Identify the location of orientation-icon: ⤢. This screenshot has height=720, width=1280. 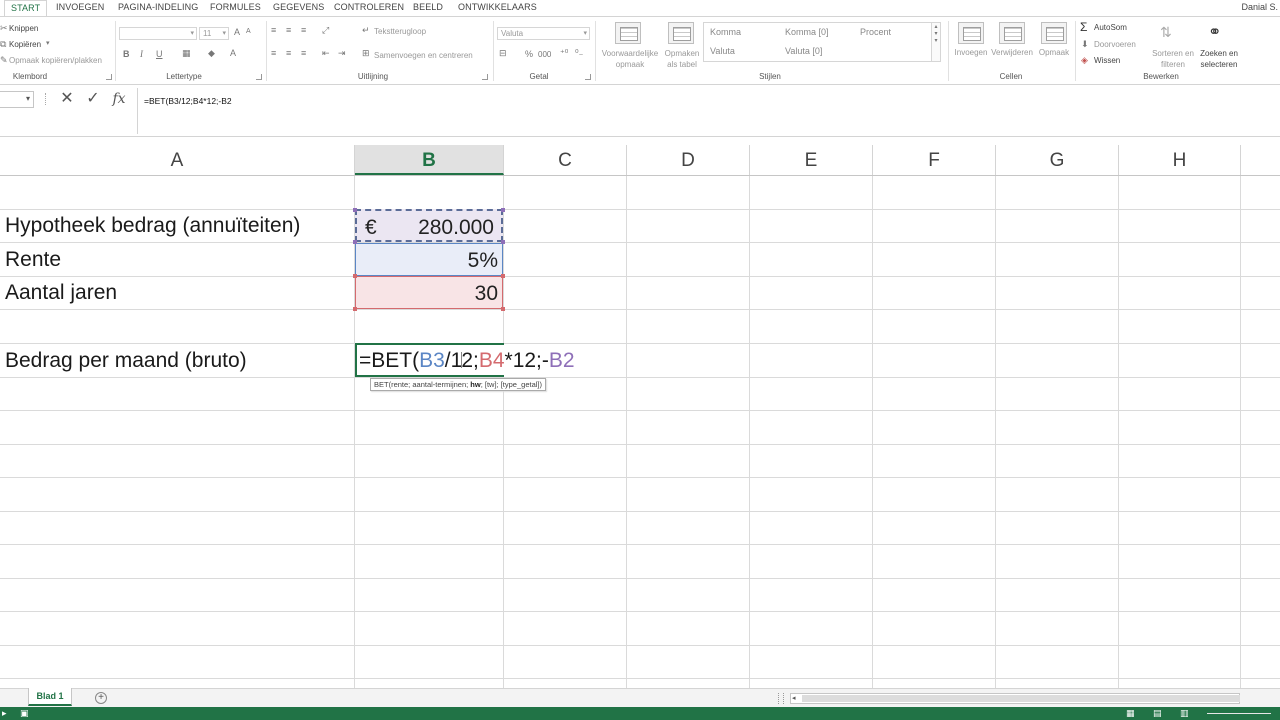
(325, 30).